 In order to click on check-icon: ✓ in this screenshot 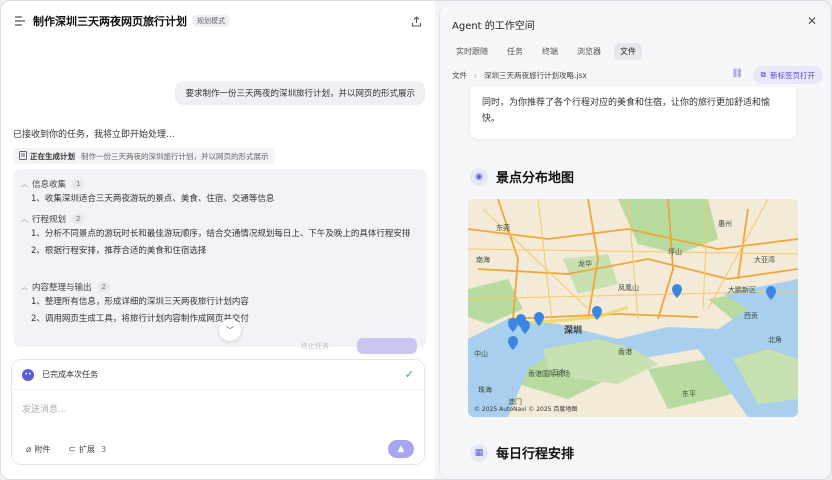, I will do `click(409, 374)`.